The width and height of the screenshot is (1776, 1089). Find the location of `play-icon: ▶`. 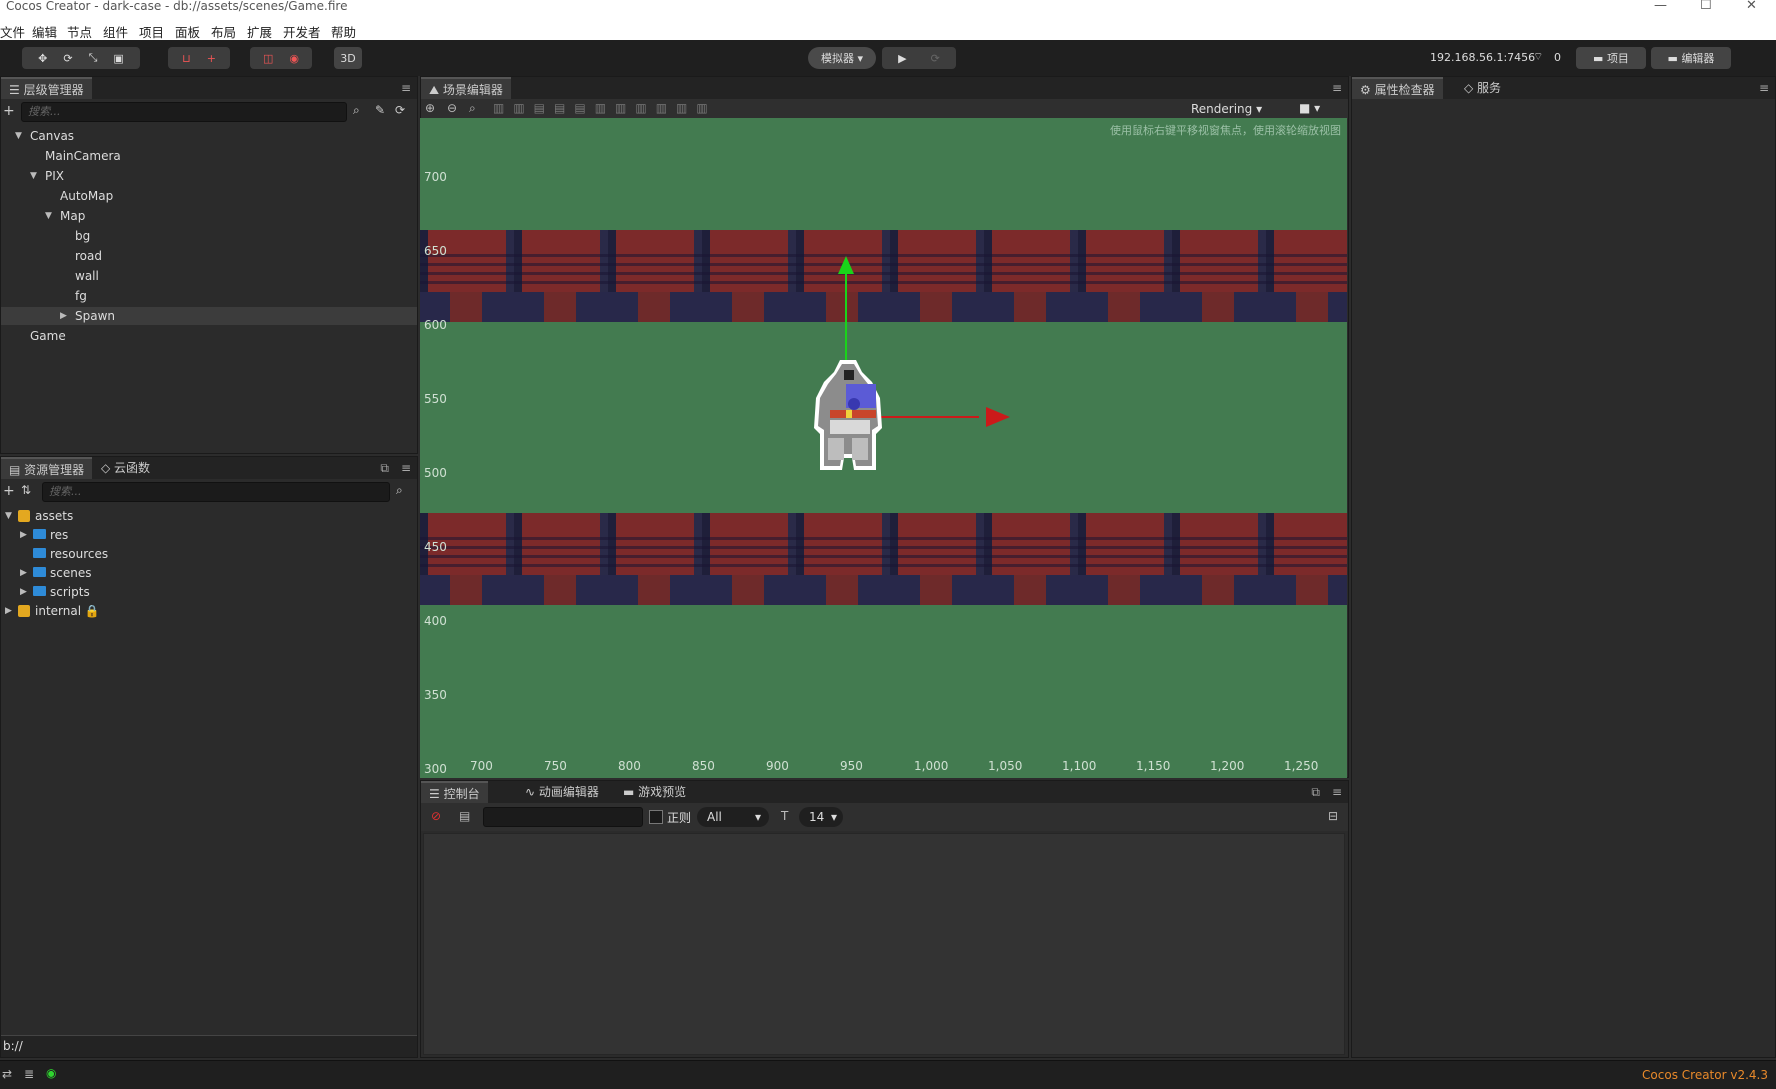

play-icon: ▶ is located at coordinates (902, 58).